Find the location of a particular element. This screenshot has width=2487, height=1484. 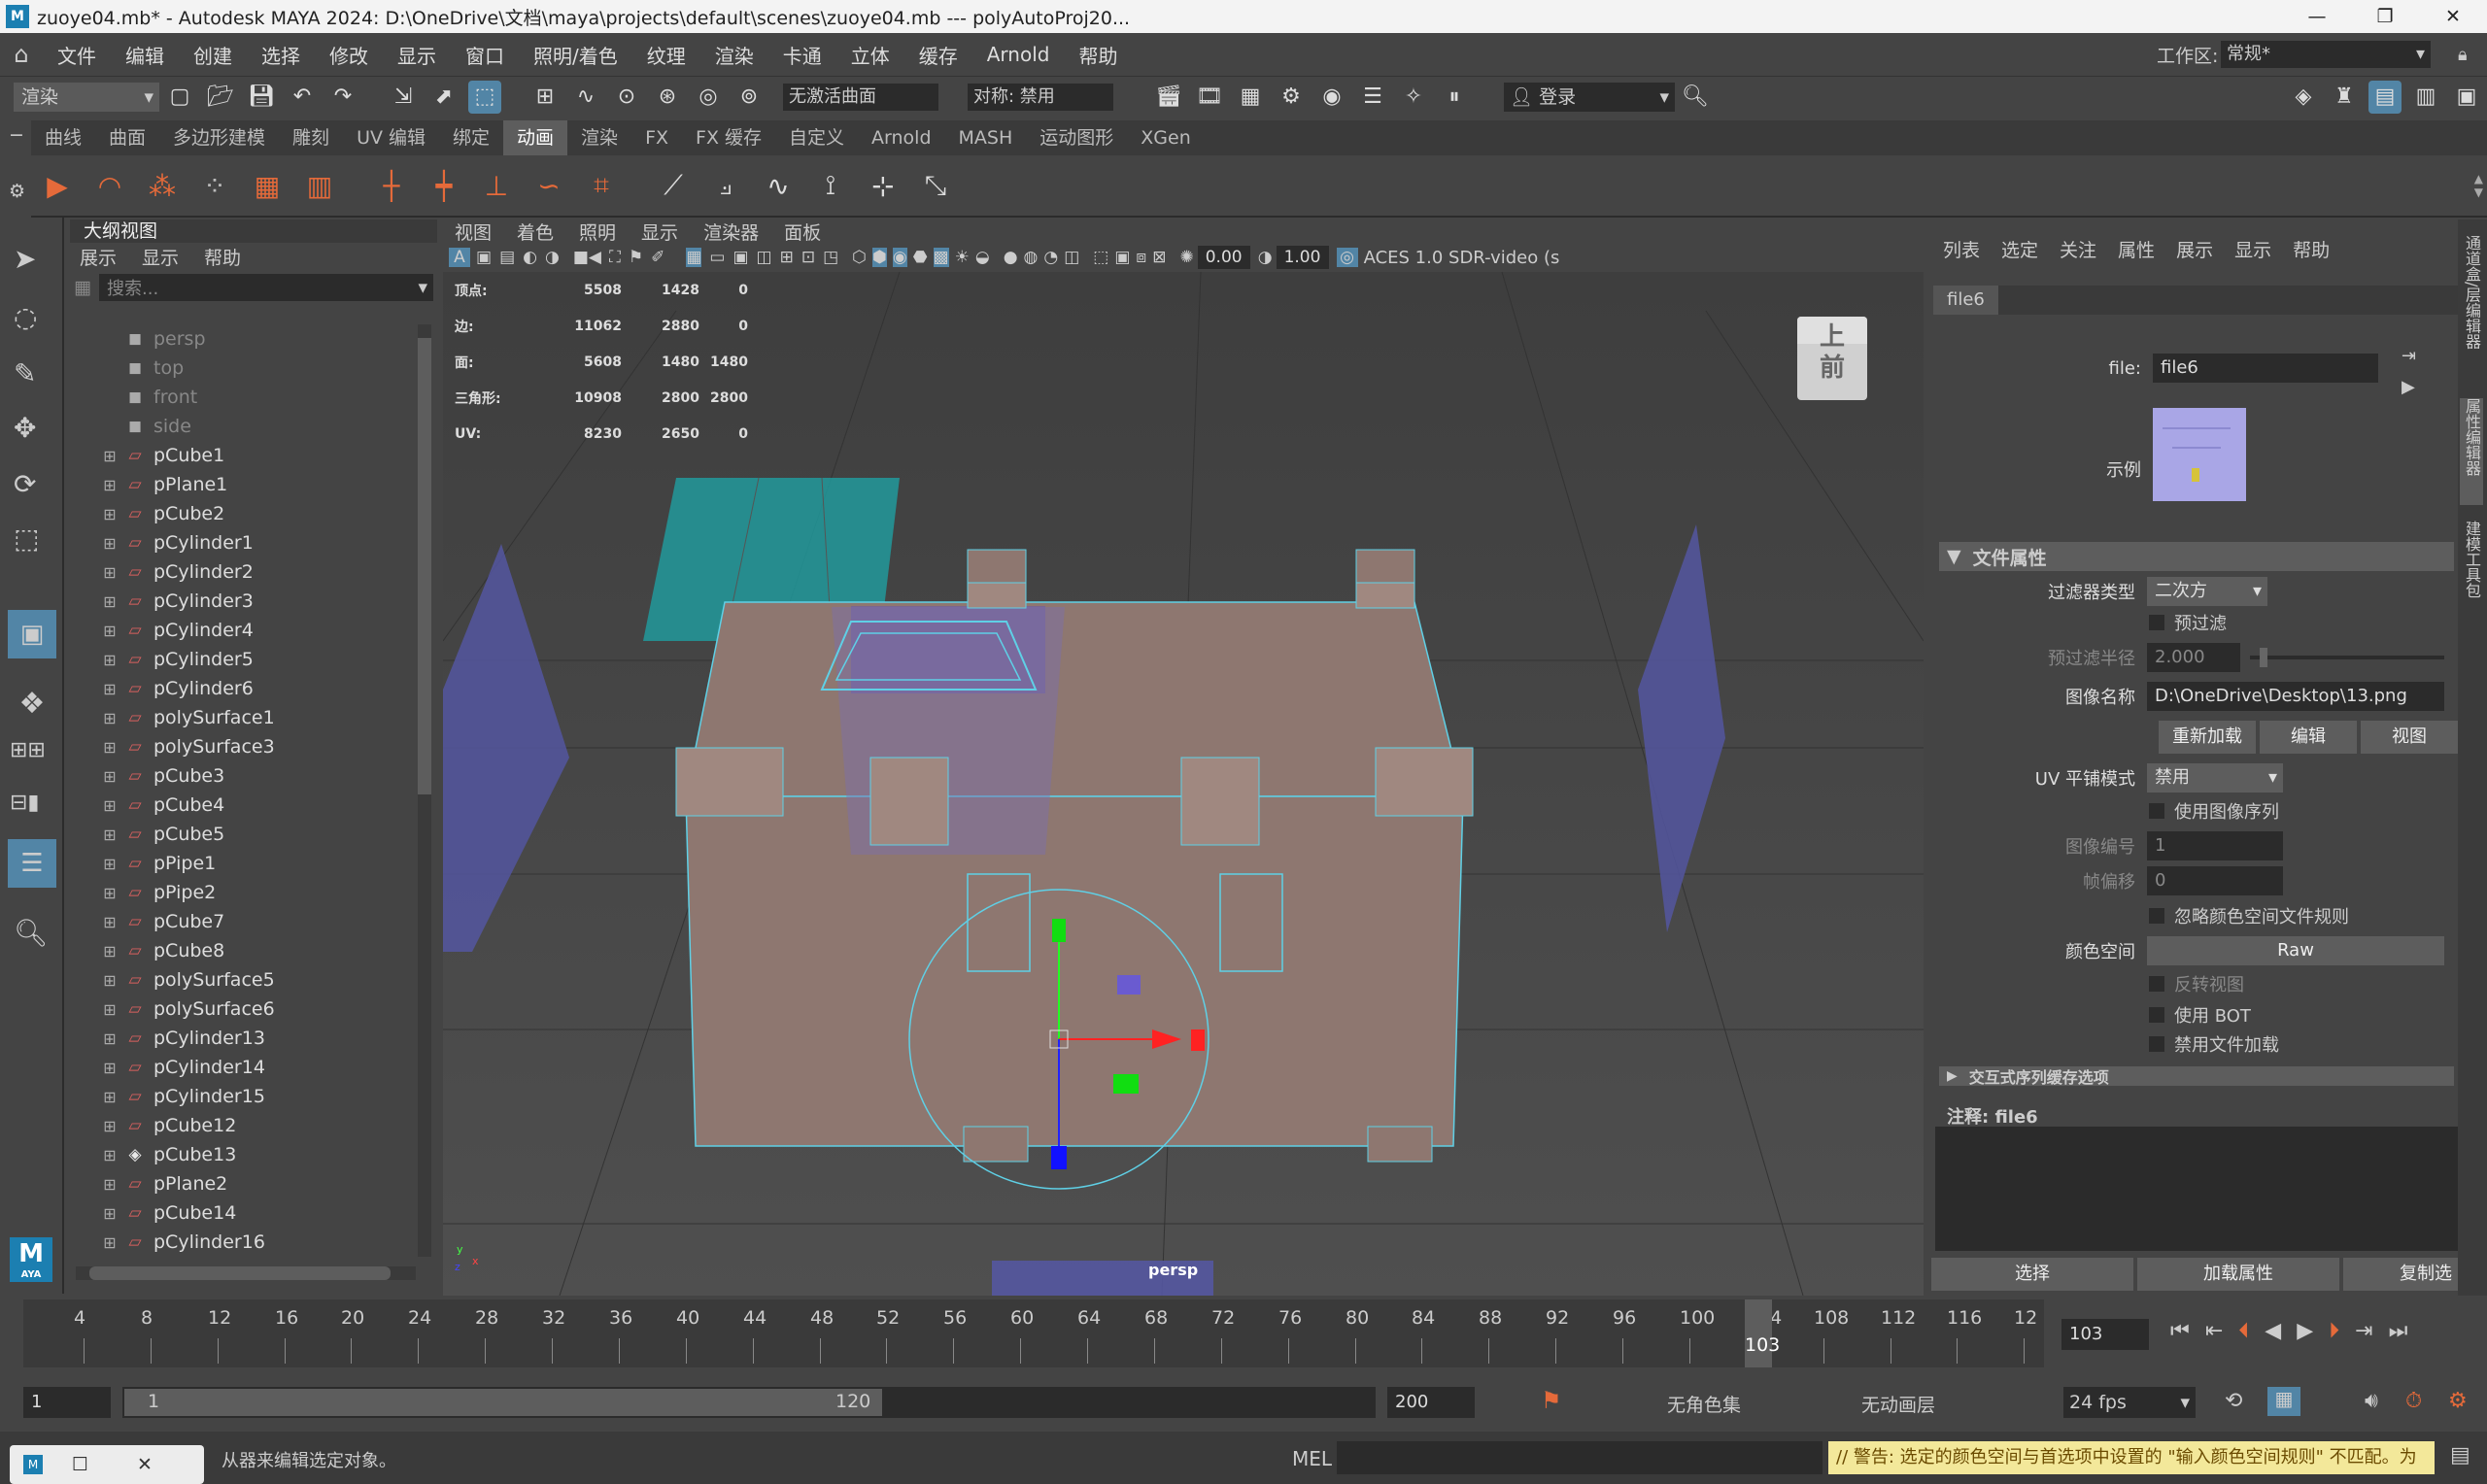

start-time-field: 1 is located at coordinates (67, 1402).